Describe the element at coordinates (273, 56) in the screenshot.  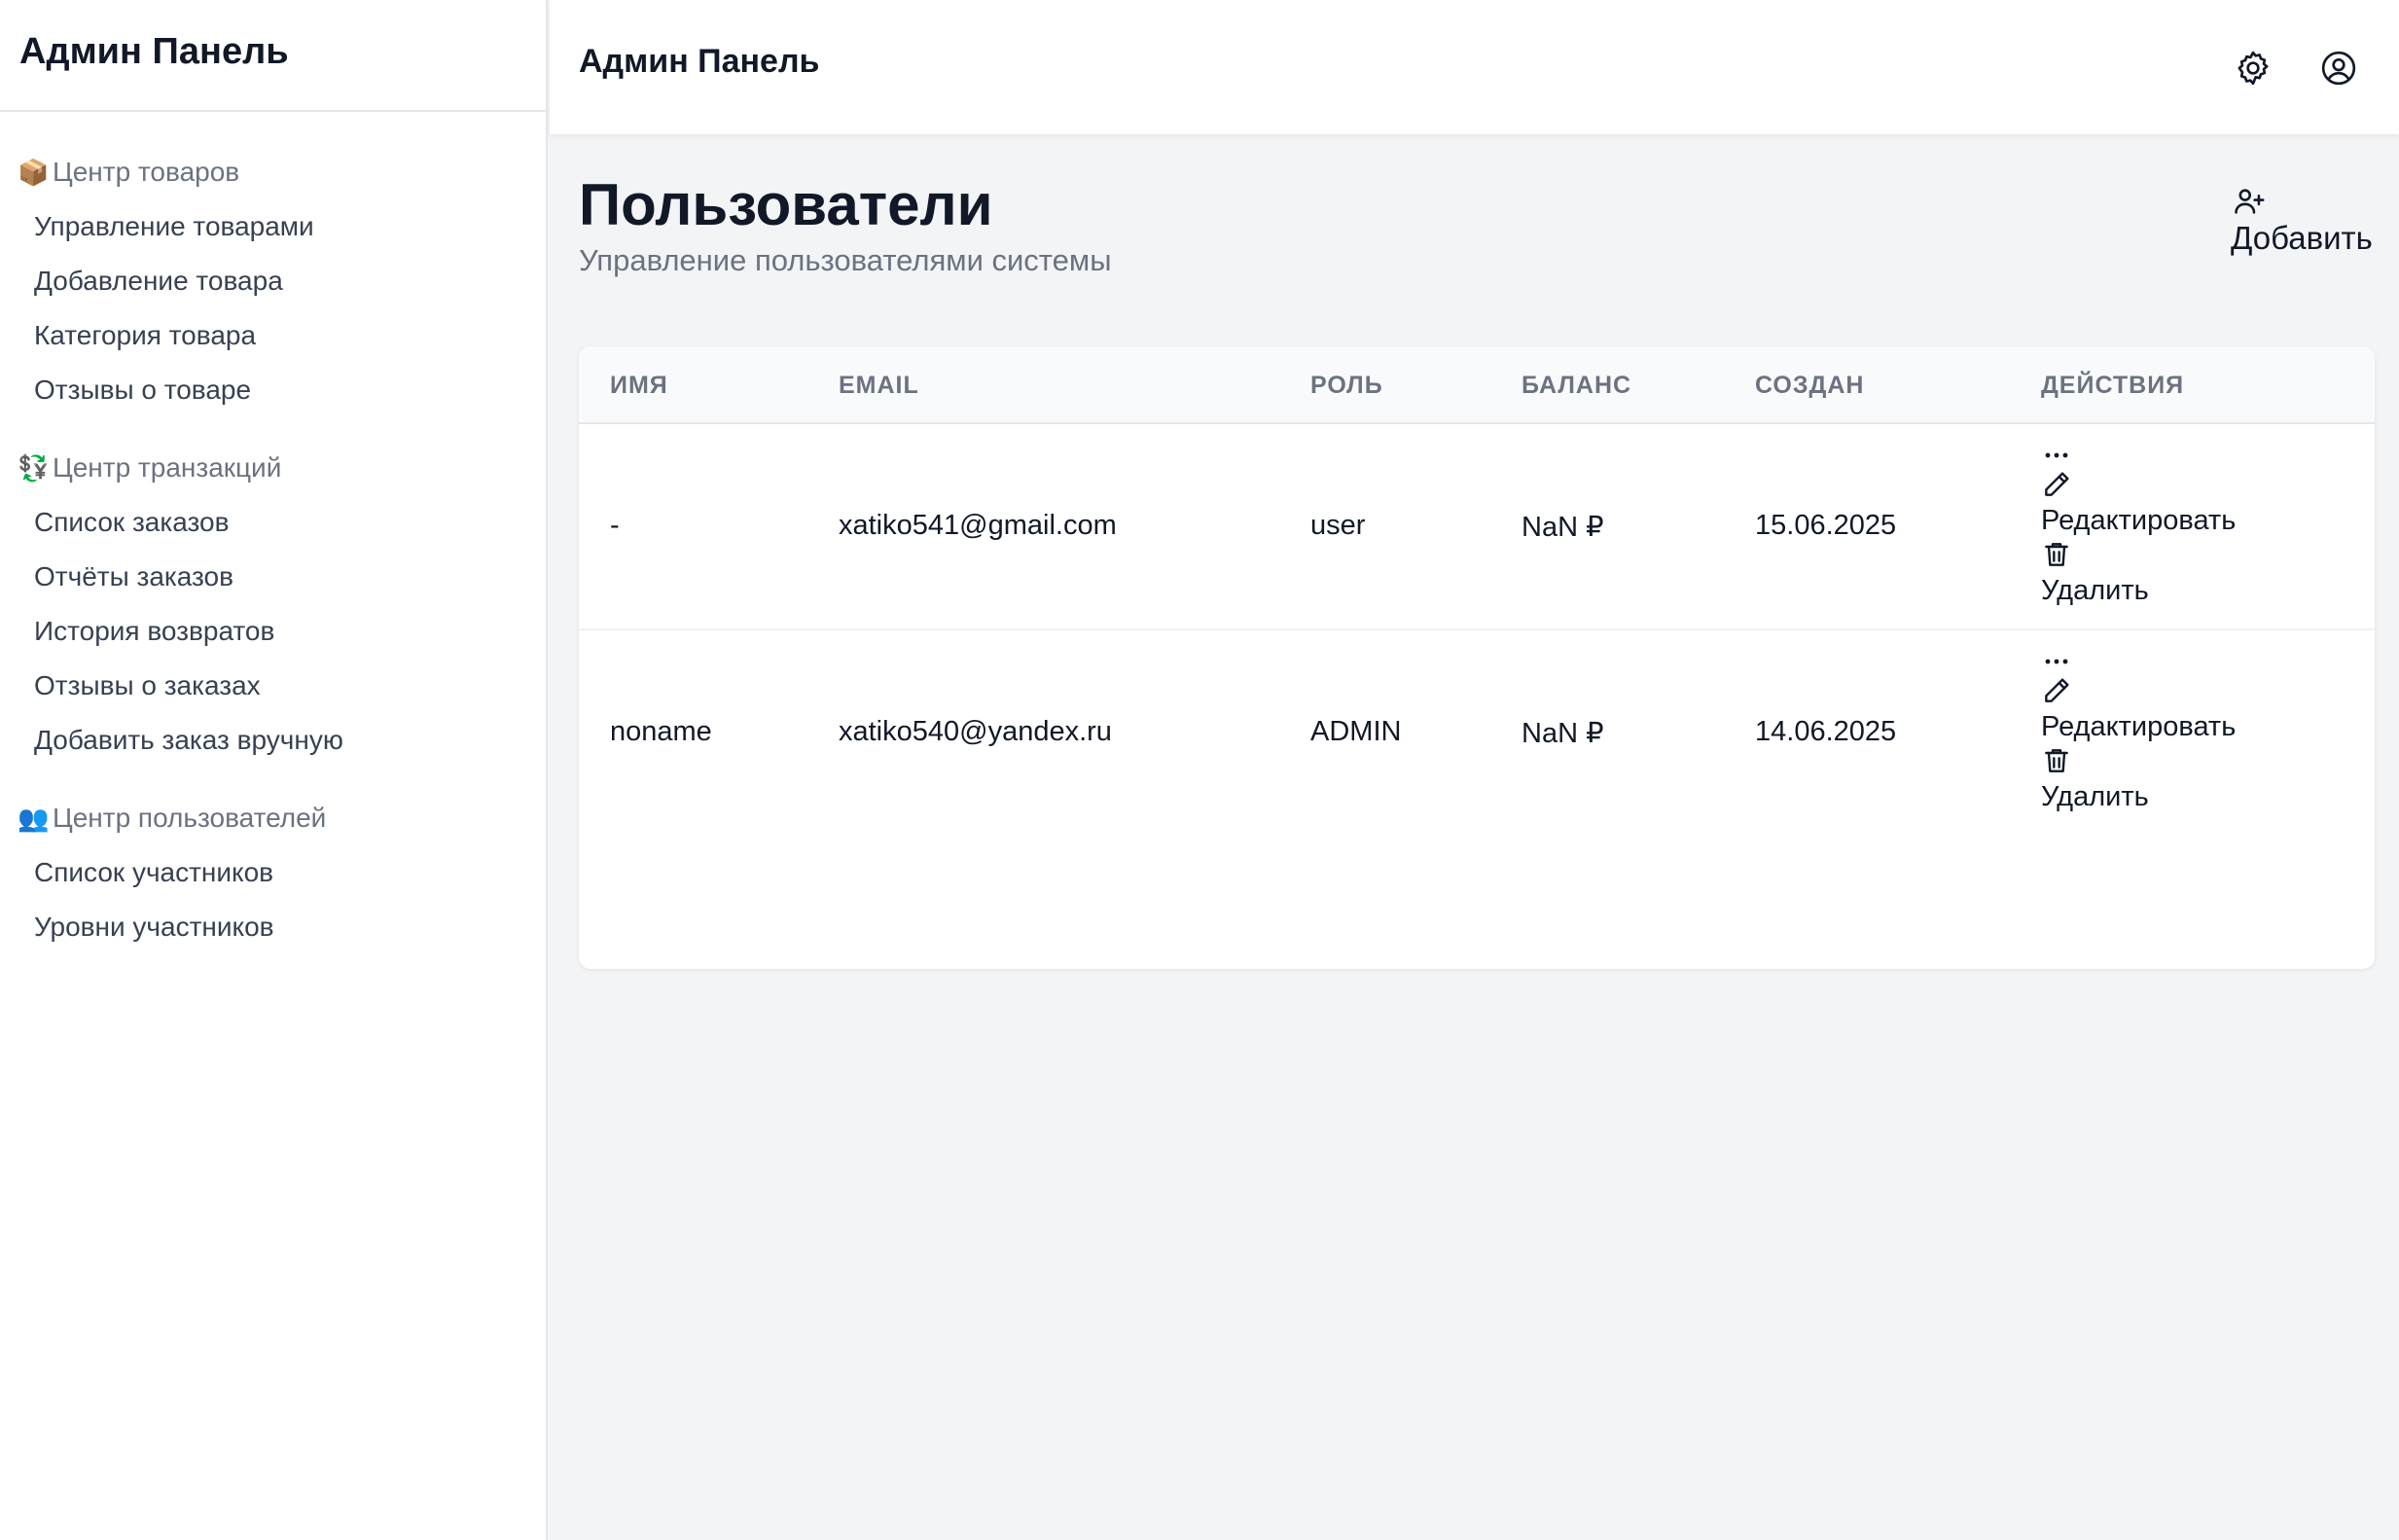
I see `sidebar-brand: Админ Панель` at that location.